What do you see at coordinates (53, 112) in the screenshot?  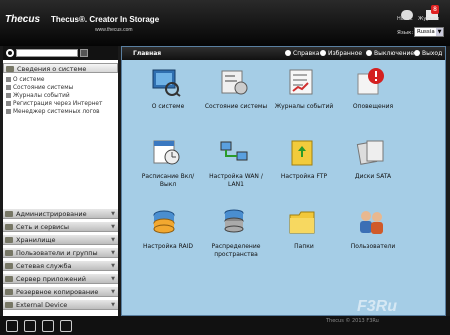 I see `sidebar-item-syslog: Менеджер системных логов` at bounding box center [53, 112].